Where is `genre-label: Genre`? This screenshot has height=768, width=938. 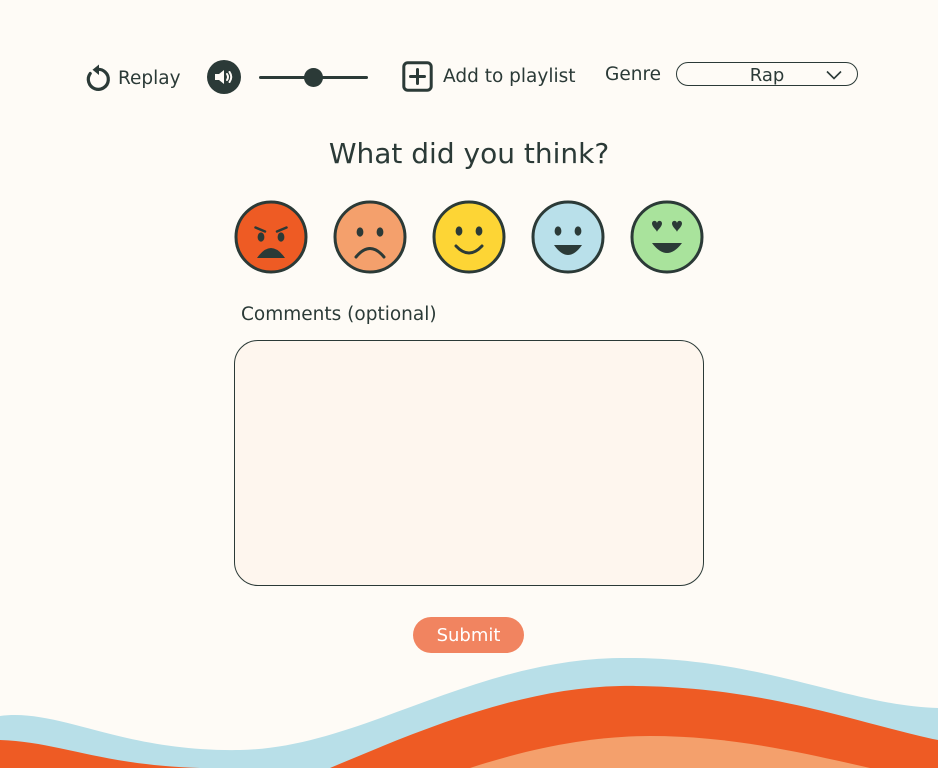 genre-label: Genre is located at coordinates (633, 74).